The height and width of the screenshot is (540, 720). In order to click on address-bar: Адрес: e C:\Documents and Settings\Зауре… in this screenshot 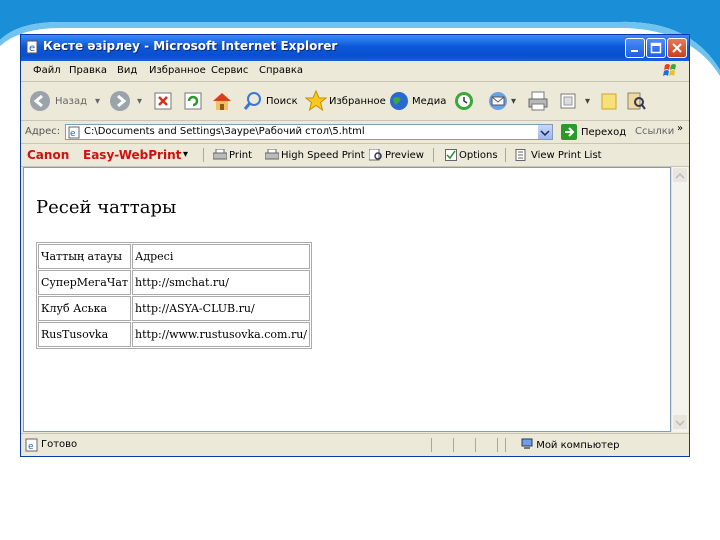, I will do `click(355, 132)`.